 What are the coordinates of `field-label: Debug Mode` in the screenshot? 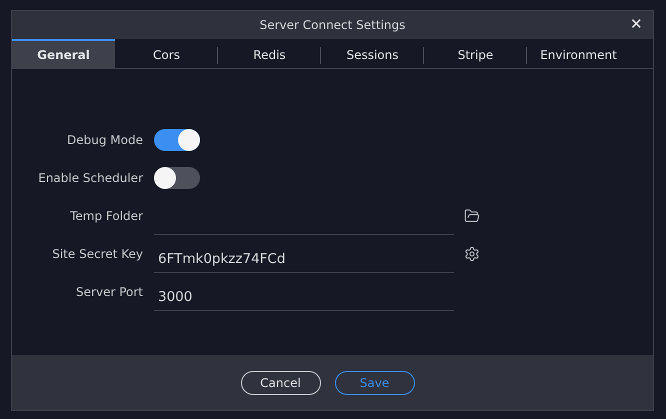 It's located at (104, 140).